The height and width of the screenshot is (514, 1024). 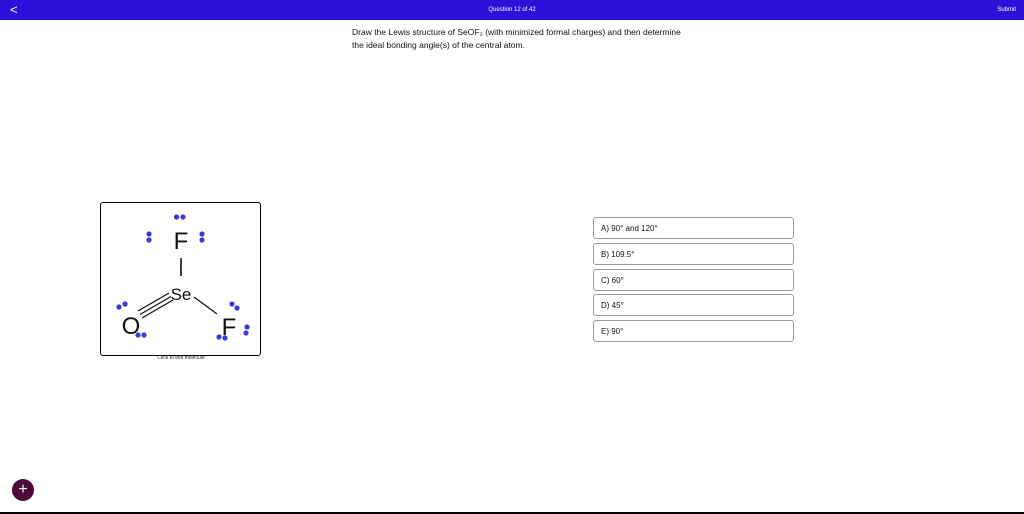 I want to click on submit-button: Submit, so click(x=1006, y=10).